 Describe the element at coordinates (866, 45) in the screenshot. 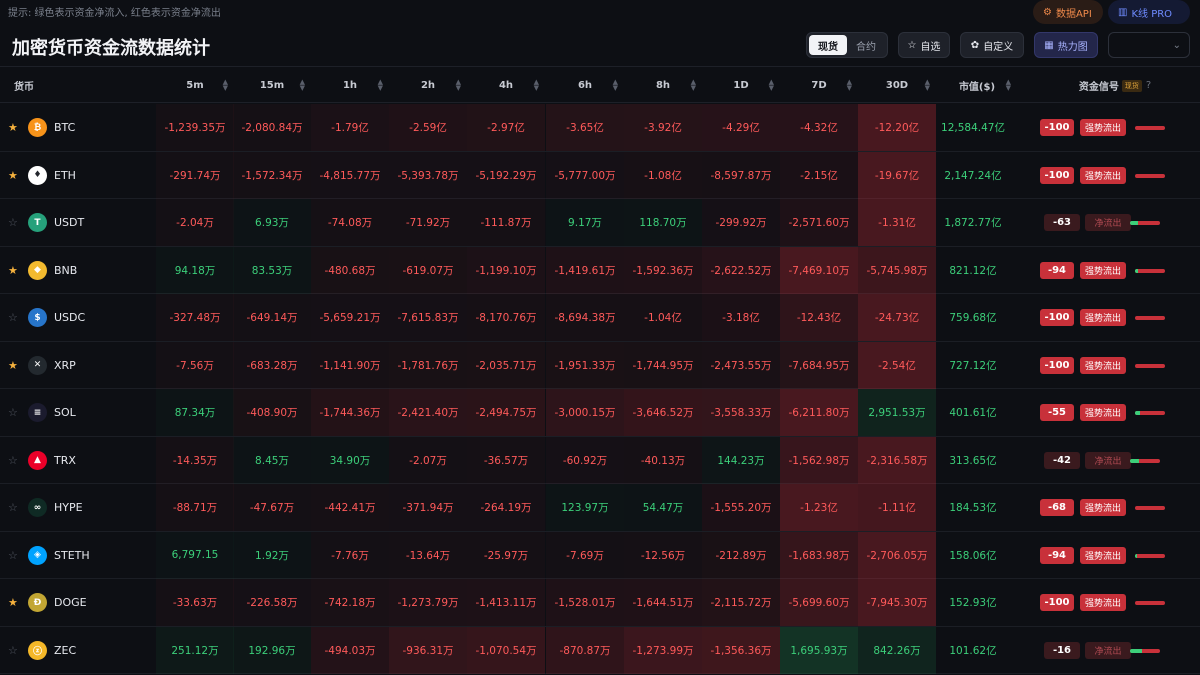

I see `tab-futures: 合约` at that location.